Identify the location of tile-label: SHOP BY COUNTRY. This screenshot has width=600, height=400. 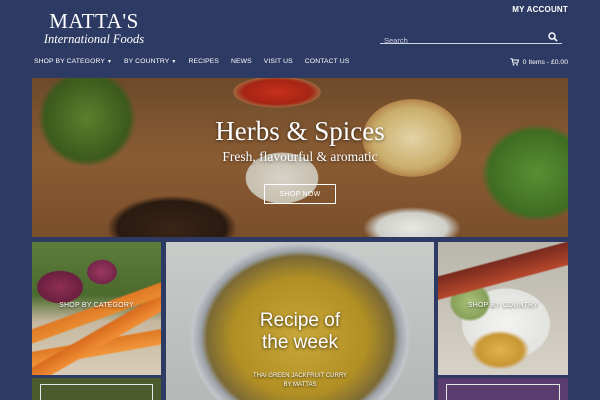
(503, 305).